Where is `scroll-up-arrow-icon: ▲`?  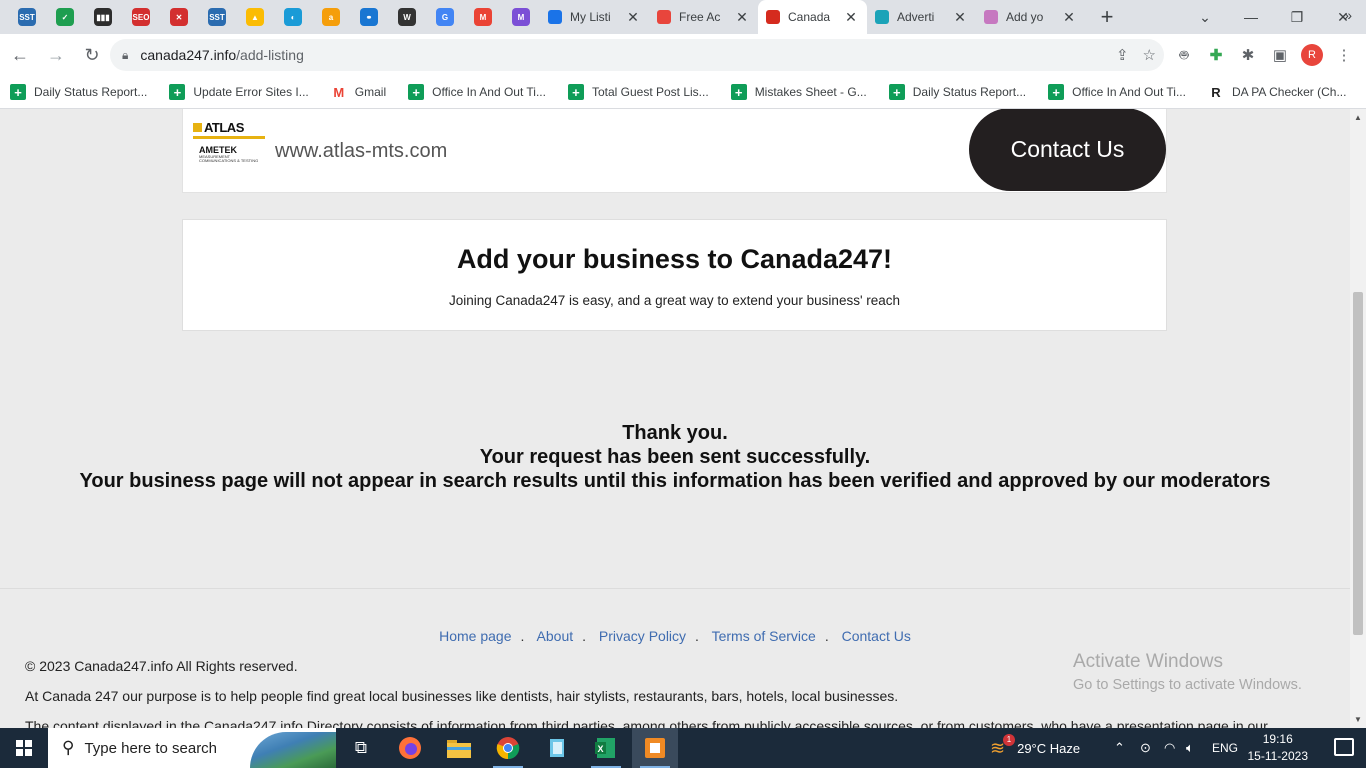
scroll-up-arrow-icon: ▲ is located at coordinates (1358, 117).